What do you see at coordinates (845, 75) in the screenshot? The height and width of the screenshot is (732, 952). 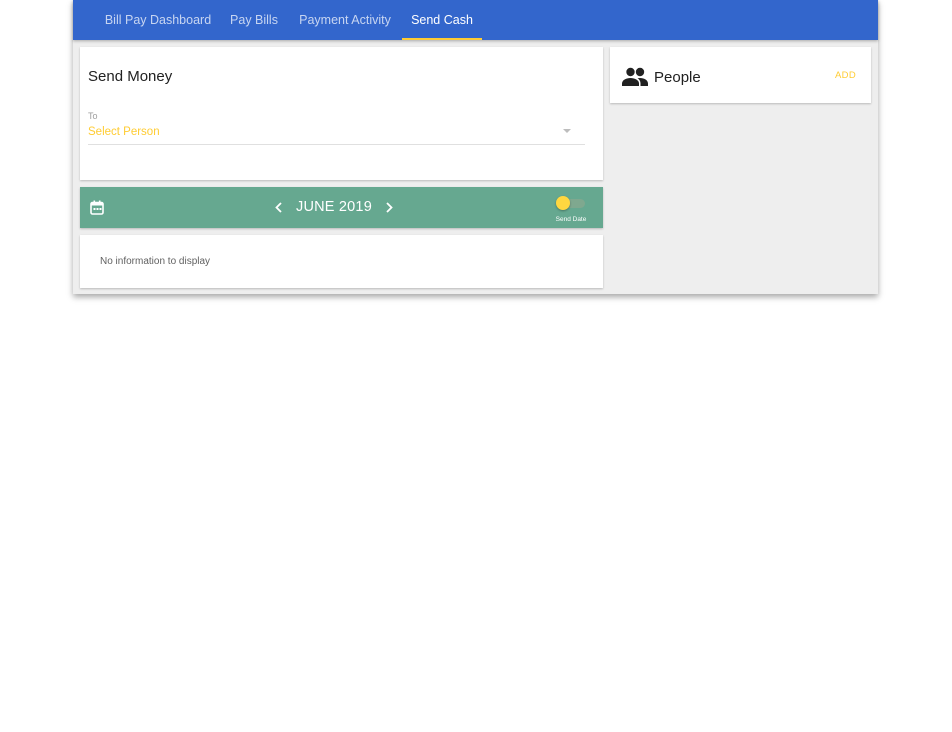 I see `add-person-button: ADD` at bounding box center [845, 75].